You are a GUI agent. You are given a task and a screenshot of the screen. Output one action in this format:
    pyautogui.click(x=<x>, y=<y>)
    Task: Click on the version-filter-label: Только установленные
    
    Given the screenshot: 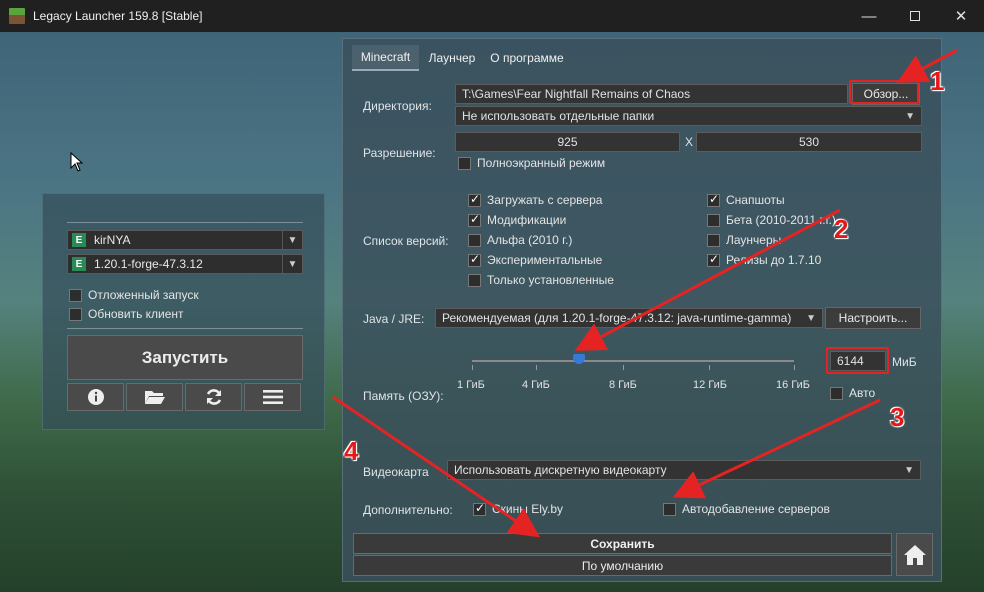 What is the action you would take?
    pyautogui.click(x=550, y=280)
    